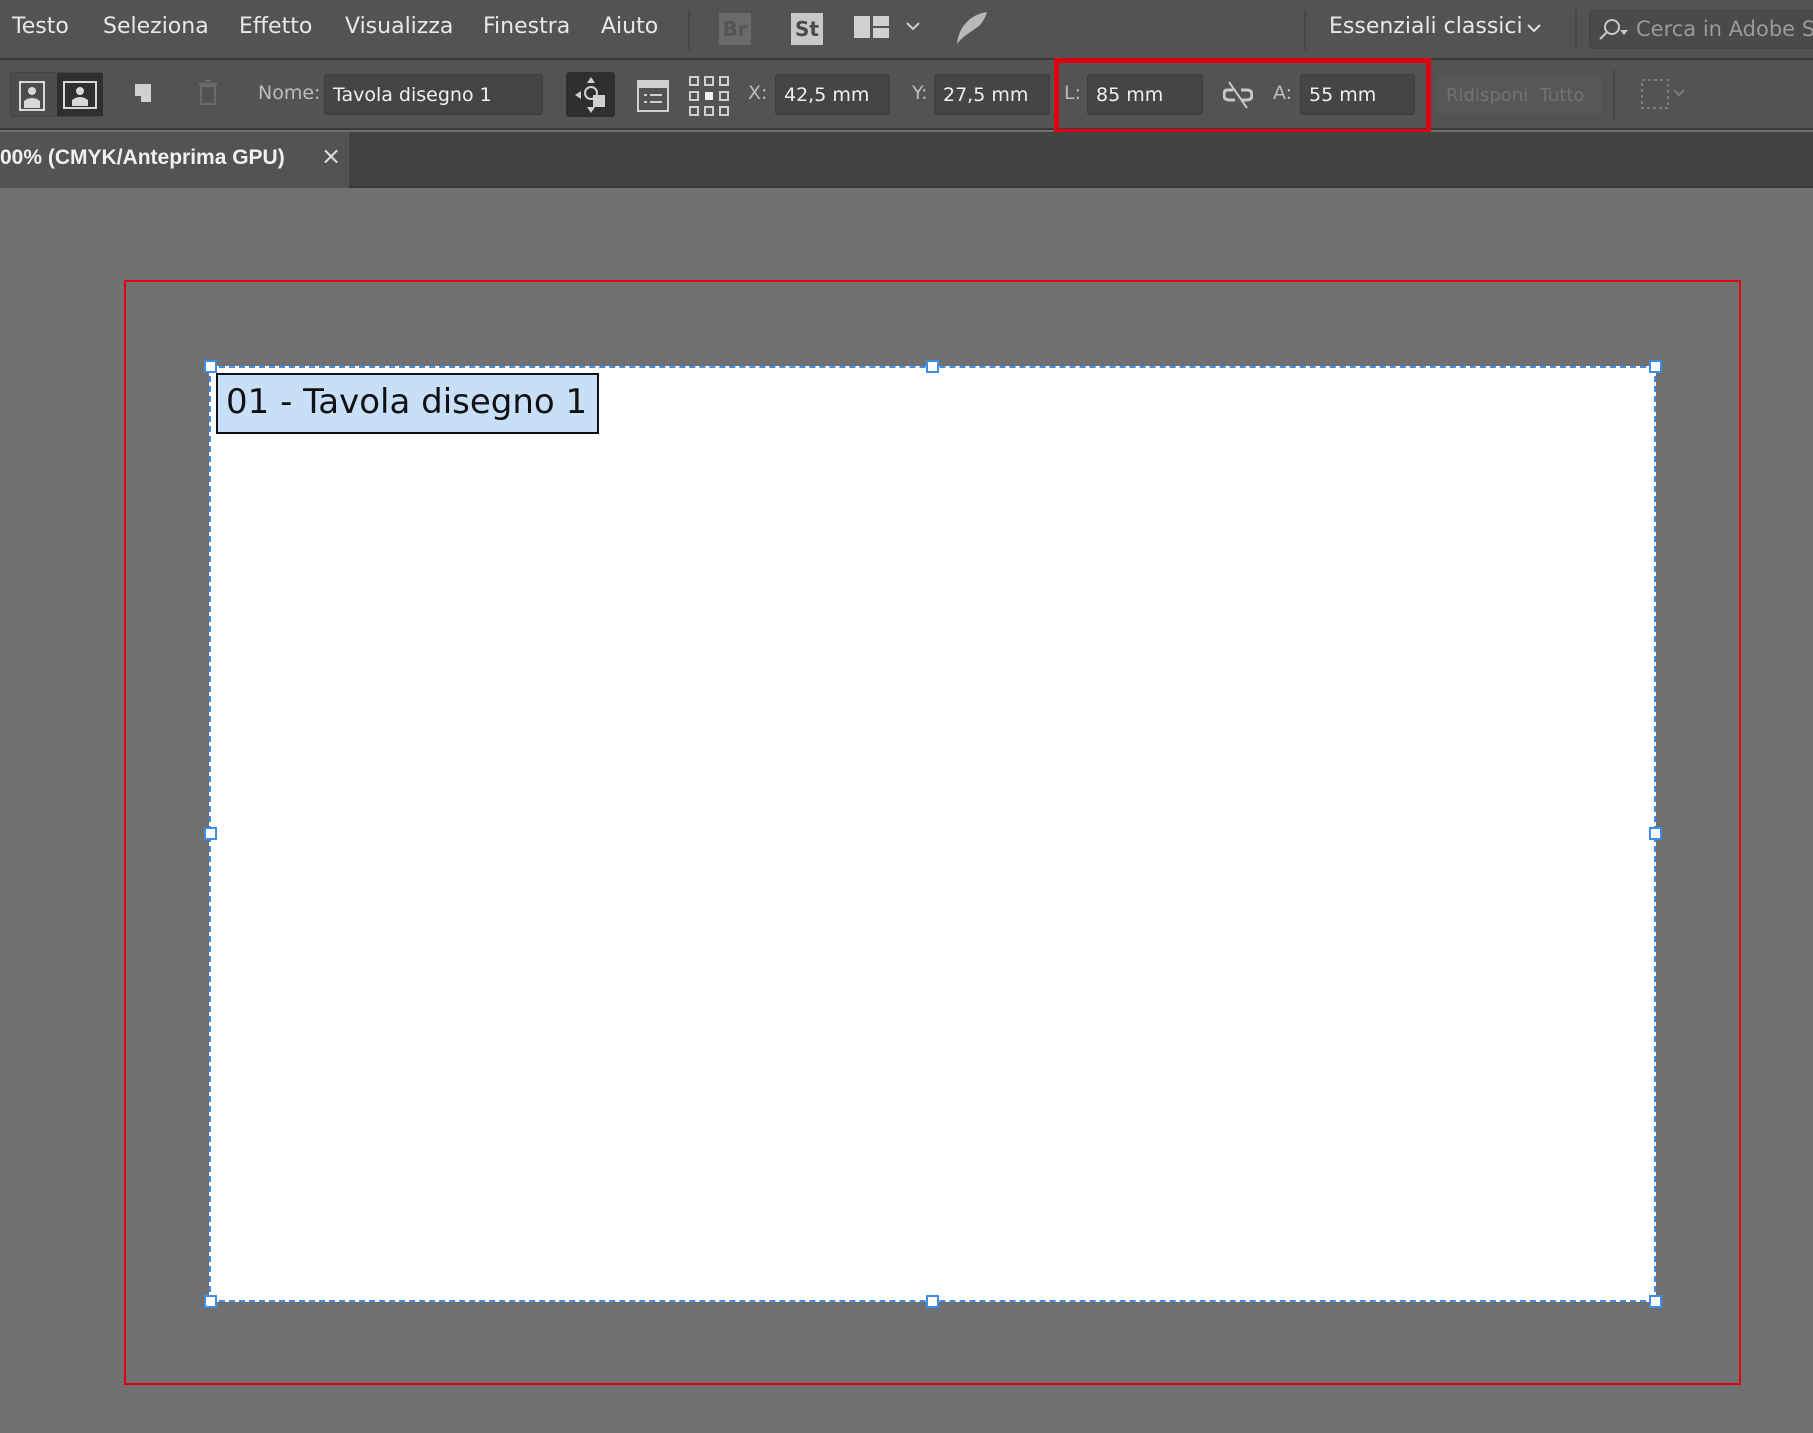 The height and width of the screenshot is (1433, 1813). What do you see at coordinates (289, 93) in the screenshot?
I see `name-label: Nome:` at bounding box center [289, 93].